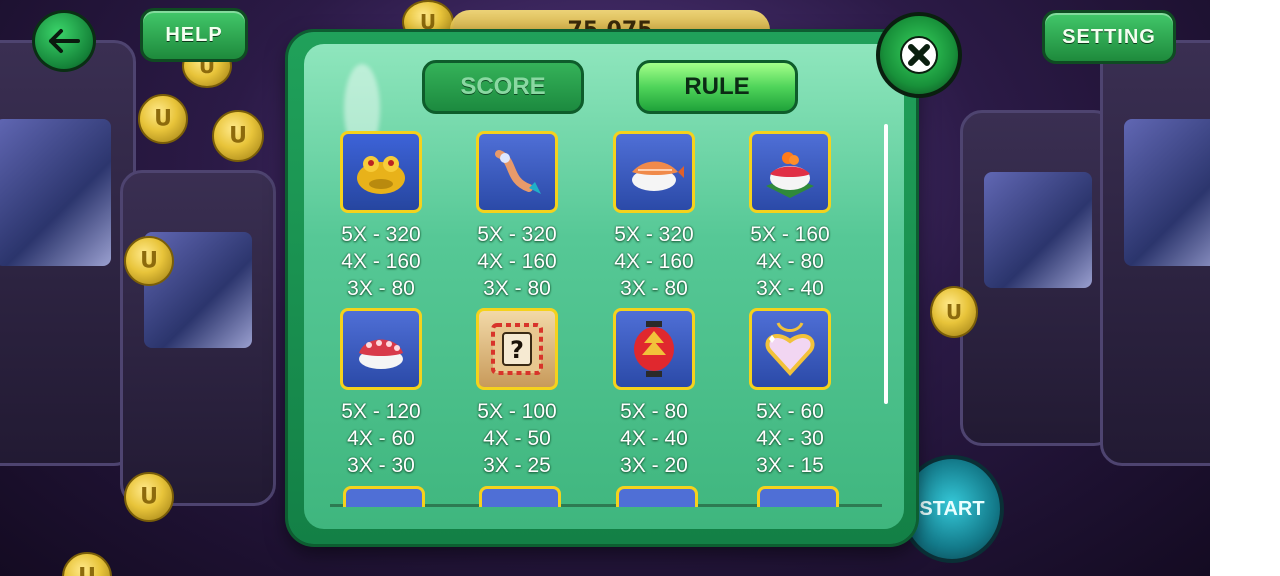 This screenshot has height=576, width=1280. Describe the element at coordinates (790, 234) in the screenshot. I see `pay-5x: 5X - 160` at that location.